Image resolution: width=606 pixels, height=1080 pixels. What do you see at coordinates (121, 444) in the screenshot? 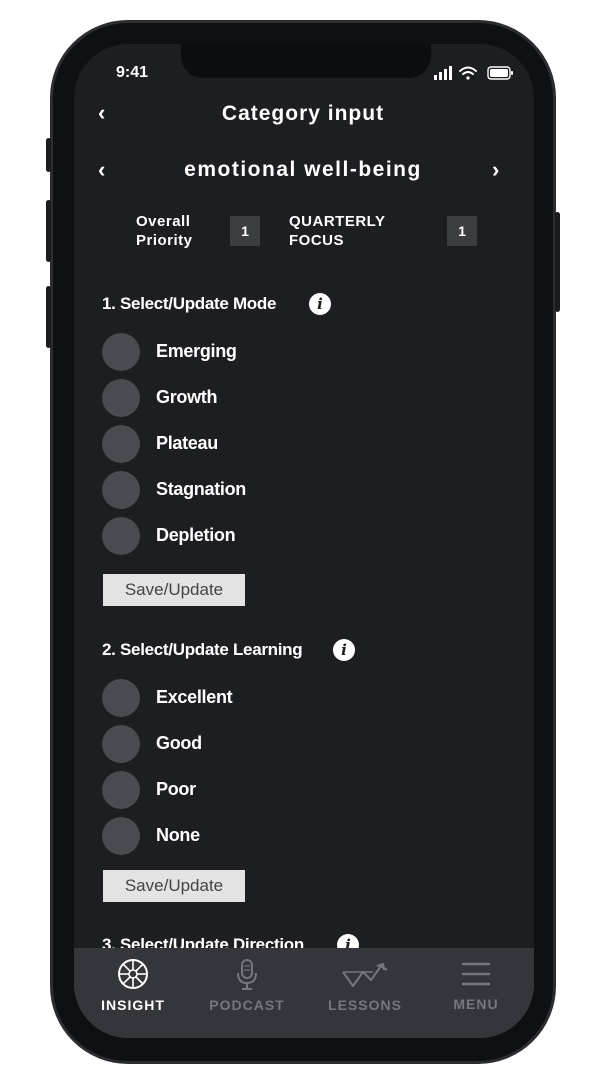
I see `radio-plateau` at bounding box center [121, 444].